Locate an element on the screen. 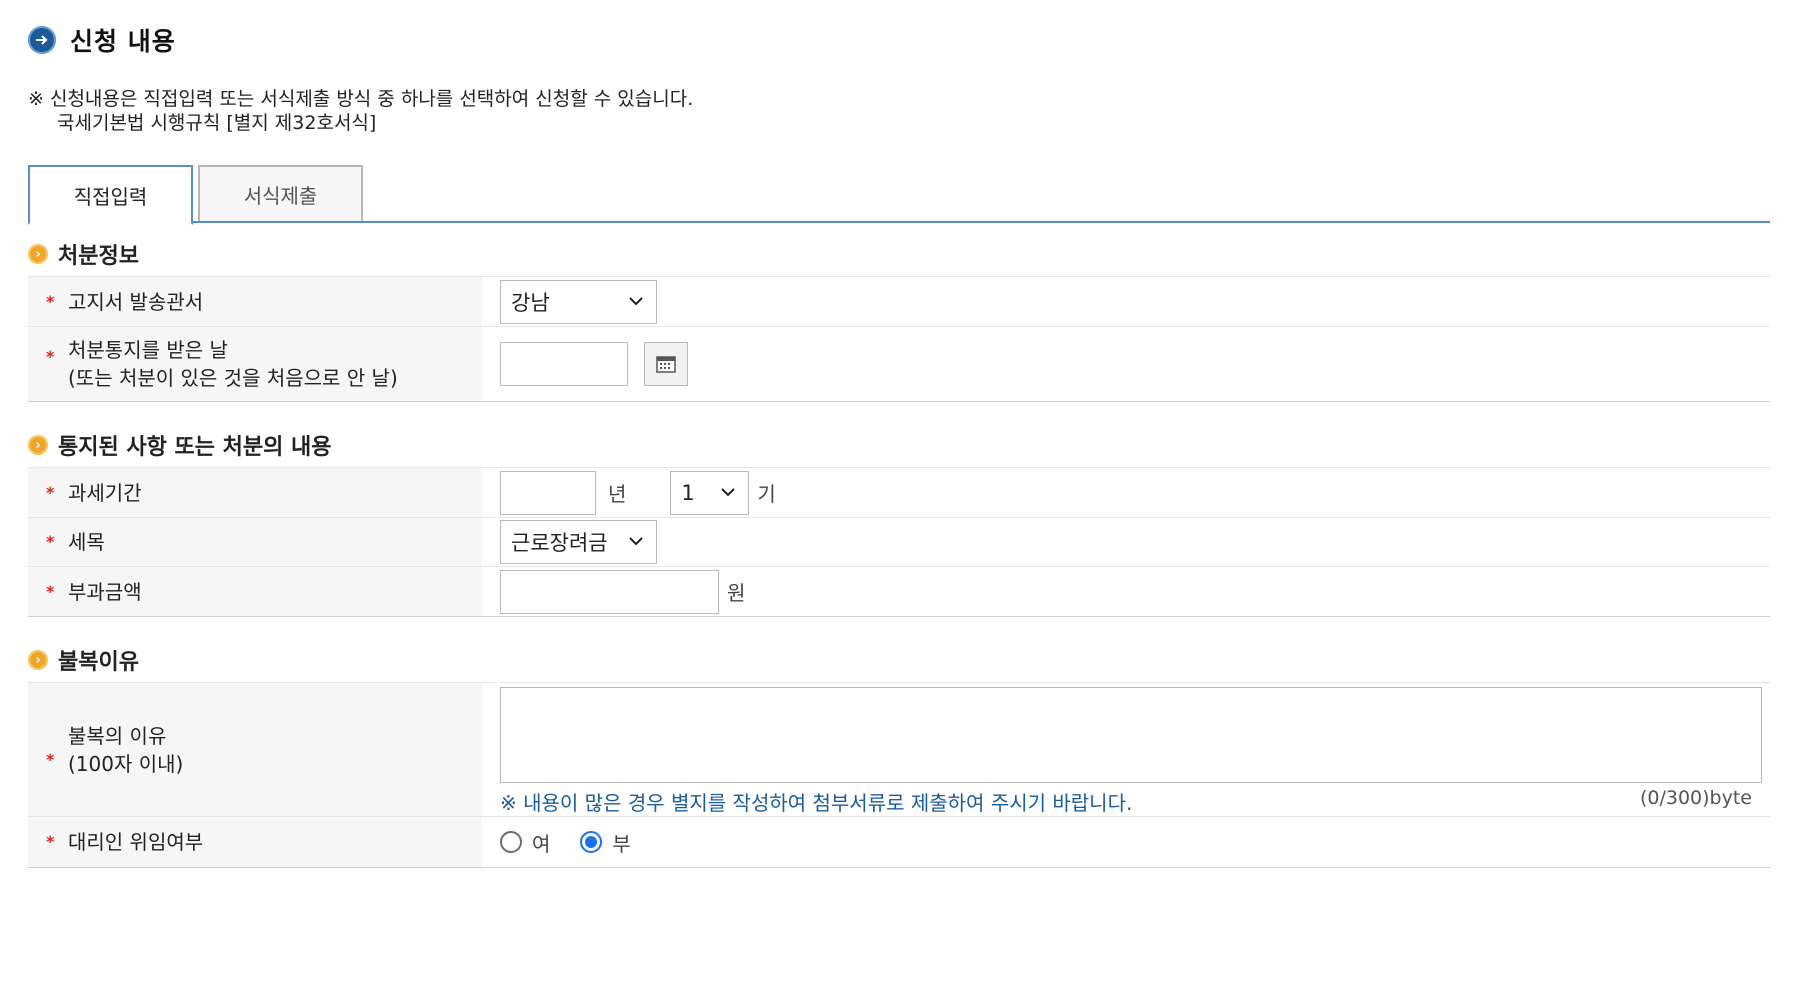 This screenshot has width=1800, height=1001. amount-label-text: 부과금액 is located at coordinates (105, 591).